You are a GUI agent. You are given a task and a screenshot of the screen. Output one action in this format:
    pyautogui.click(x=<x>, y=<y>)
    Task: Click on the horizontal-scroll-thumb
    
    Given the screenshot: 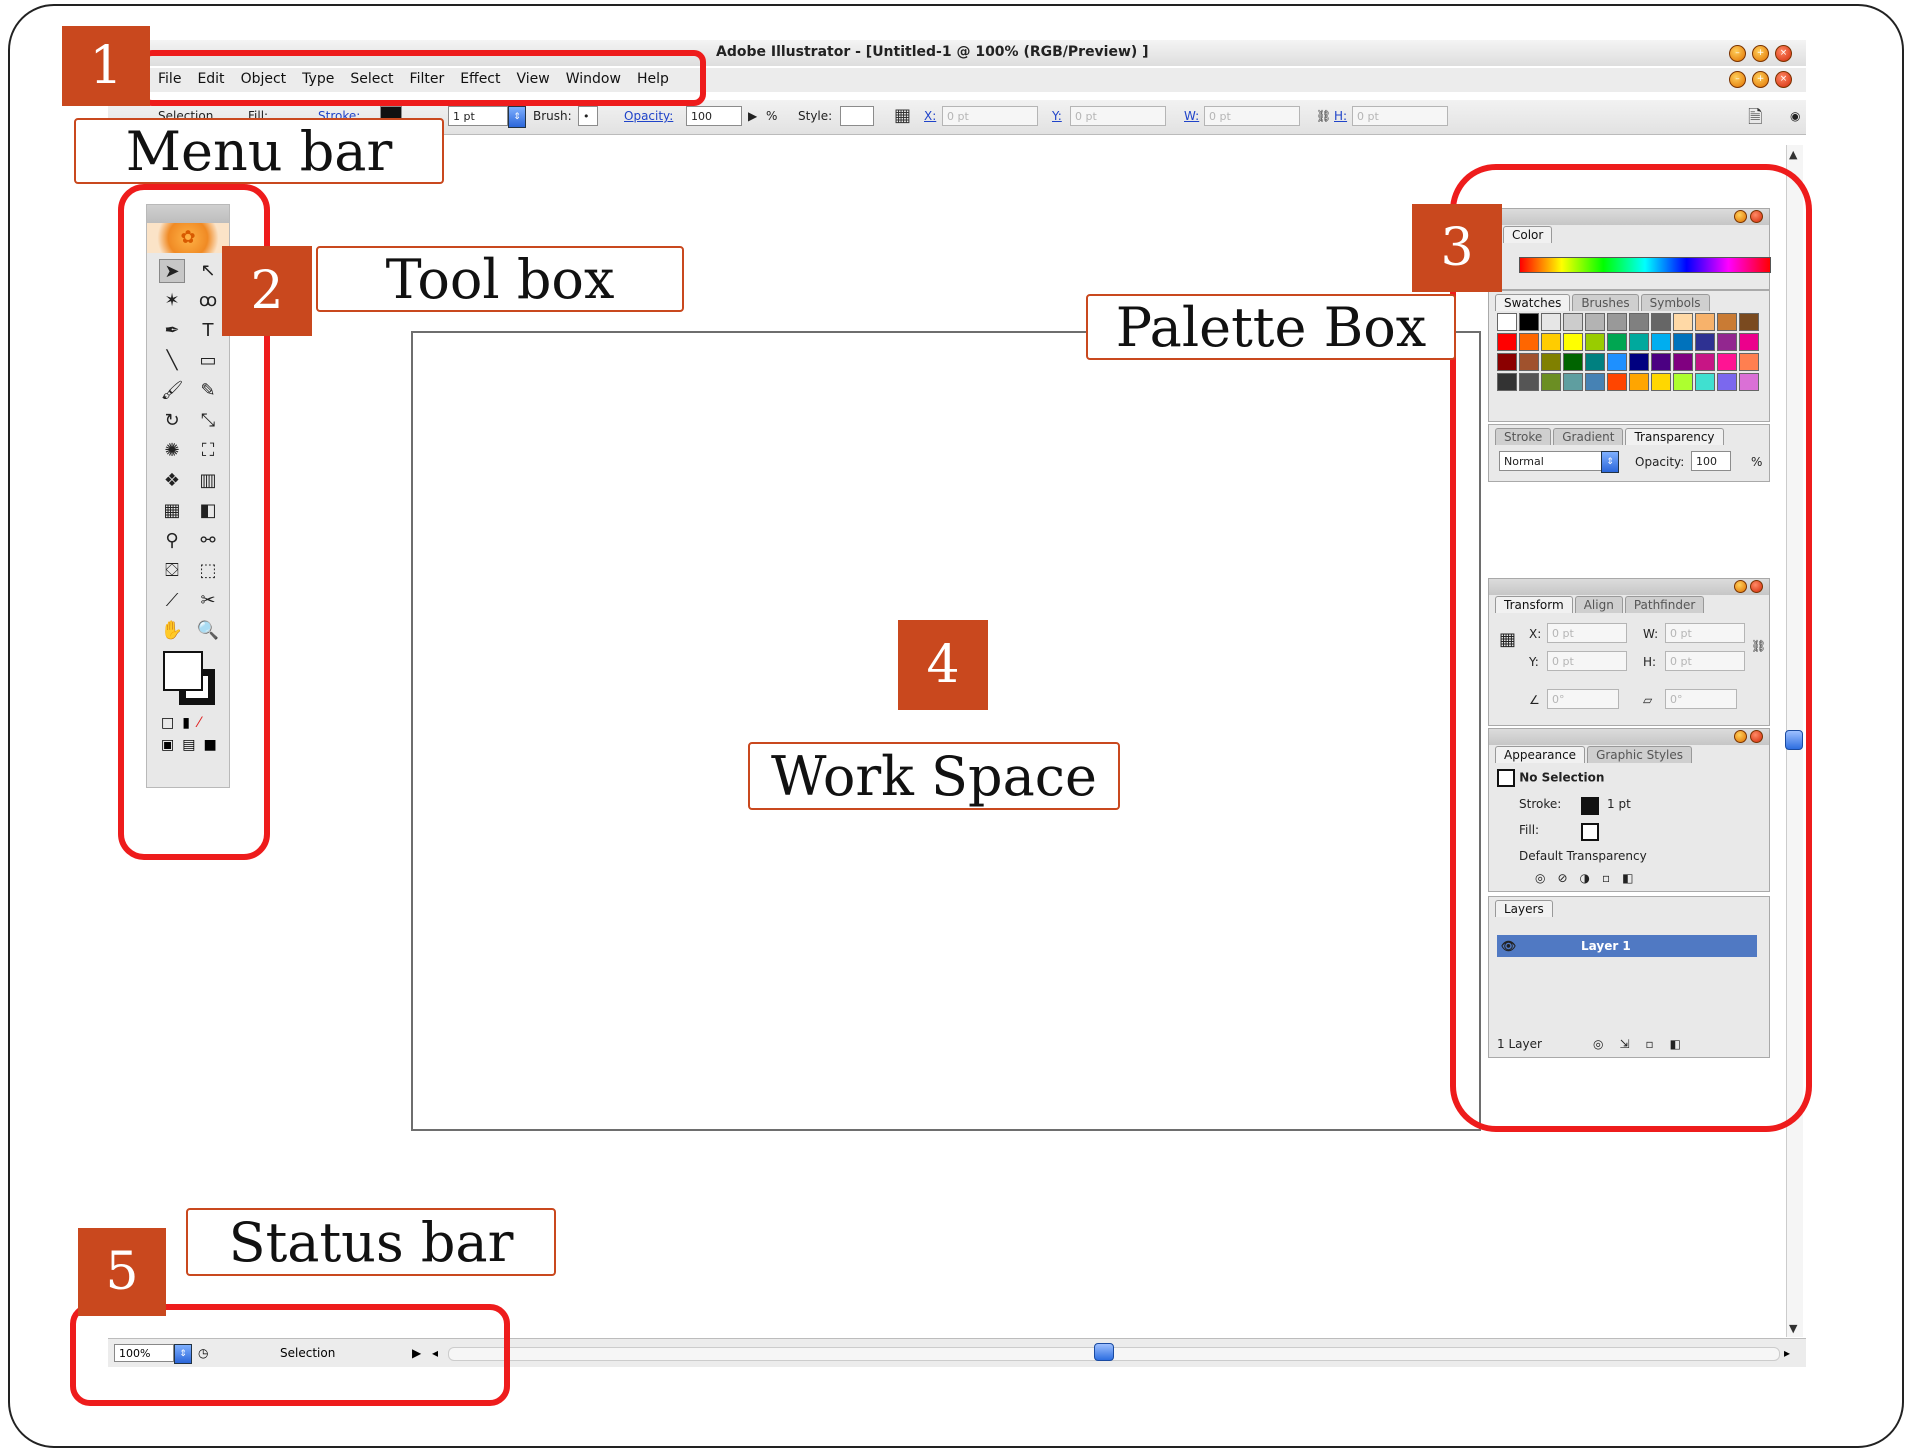 What is the action you would take?
    pyautogui.click(x=1104, y=1352)
    